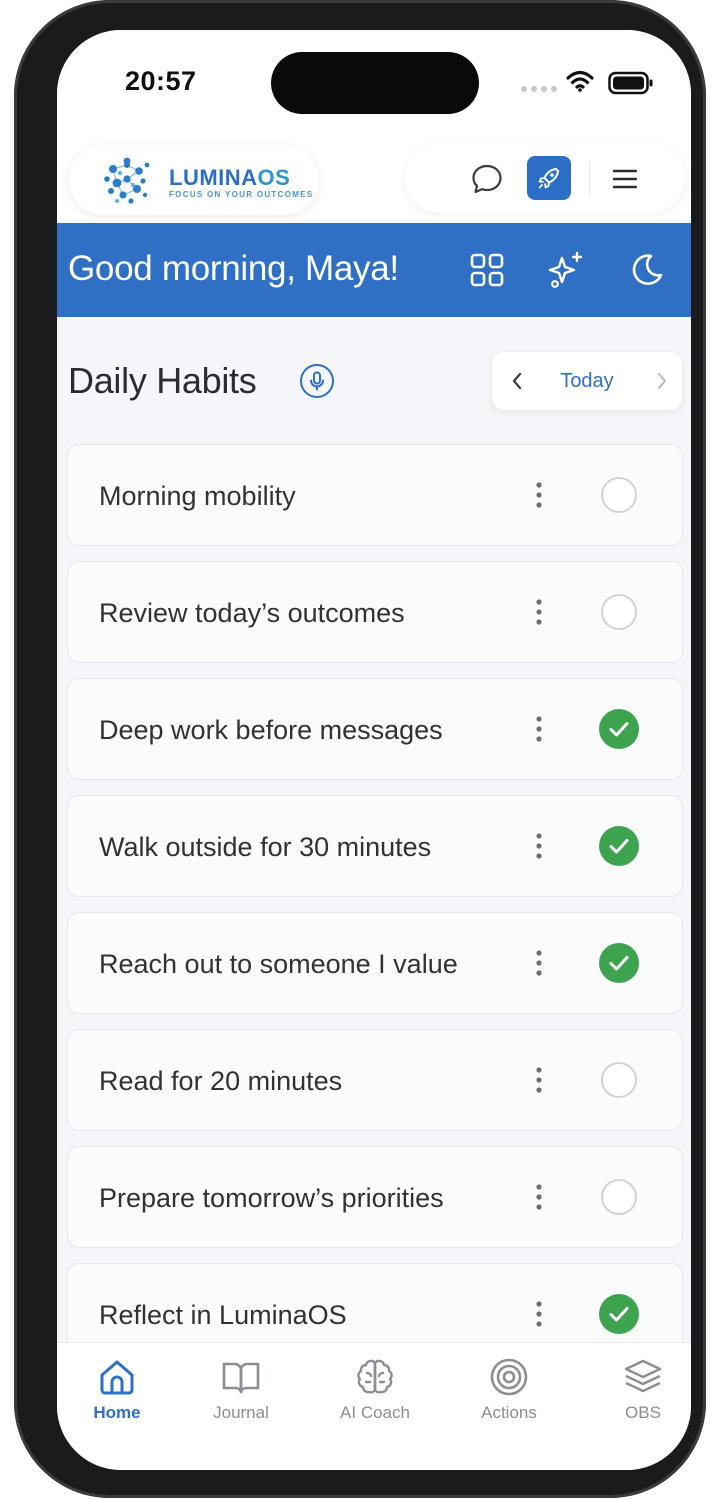  I want to click on microphone-icon, so click(317, 381).